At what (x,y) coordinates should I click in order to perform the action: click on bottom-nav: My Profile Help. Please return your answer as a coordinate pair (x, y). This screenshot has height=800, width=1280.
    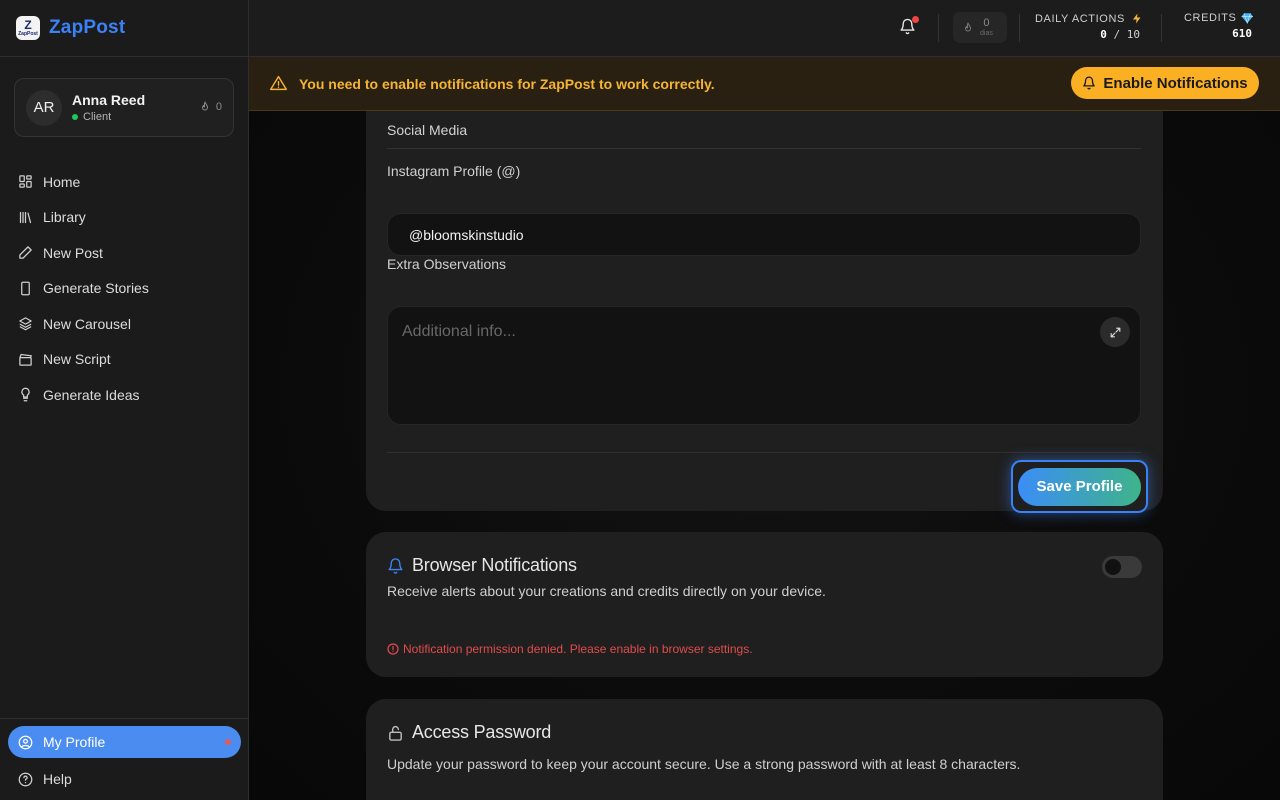
    Looking at the image, I should click on (124, 758).